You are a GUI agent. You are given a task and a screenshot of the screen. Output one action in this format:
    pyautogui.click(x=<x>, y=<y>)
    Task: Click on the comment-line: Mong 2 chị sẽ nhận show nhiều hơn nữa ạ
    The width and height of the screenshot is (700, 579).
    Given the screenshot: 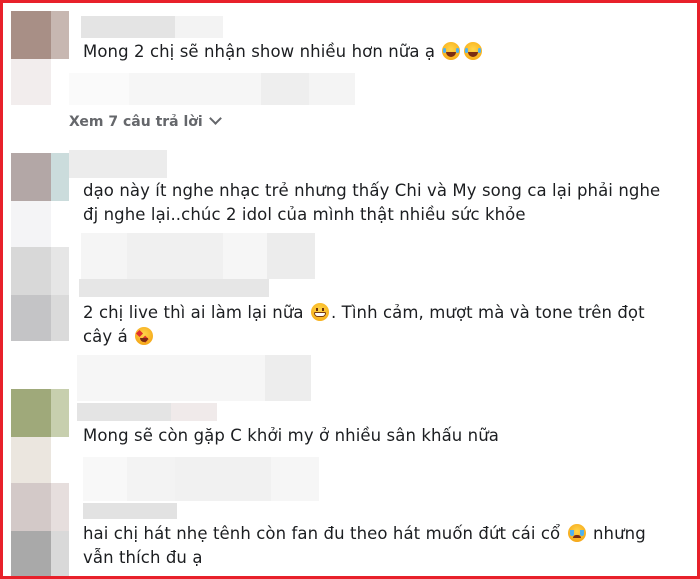 What is the action you would take?
    pyautogui.click(x=259, y=51)
    